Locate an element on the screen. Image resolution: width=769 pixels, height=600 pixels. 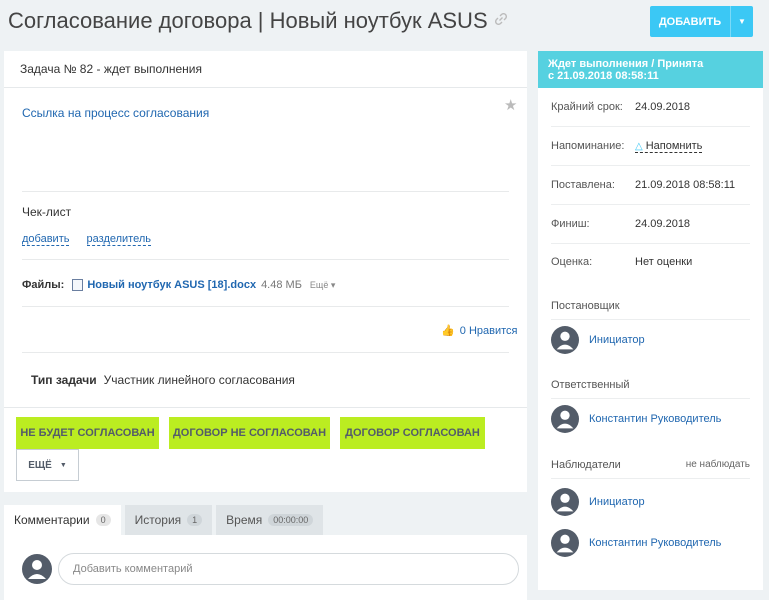
contract-rejected-button: ДОГОВОР НЕ СОГЛАСОВАН is located at coordinates (249, 433).